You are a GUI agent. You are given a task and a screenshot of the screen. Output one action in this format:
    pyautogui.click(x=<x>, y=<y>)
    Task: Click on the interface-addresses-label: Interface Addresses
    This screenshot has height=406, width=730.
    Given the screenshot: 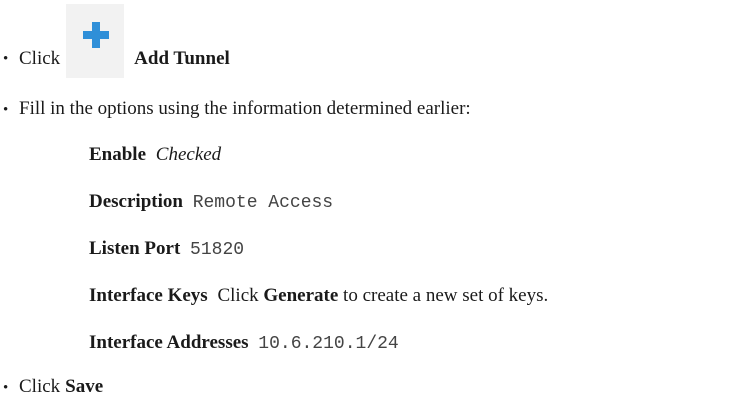 What is the action you would take?
    pyautogui.click(x=169, y=342)
    